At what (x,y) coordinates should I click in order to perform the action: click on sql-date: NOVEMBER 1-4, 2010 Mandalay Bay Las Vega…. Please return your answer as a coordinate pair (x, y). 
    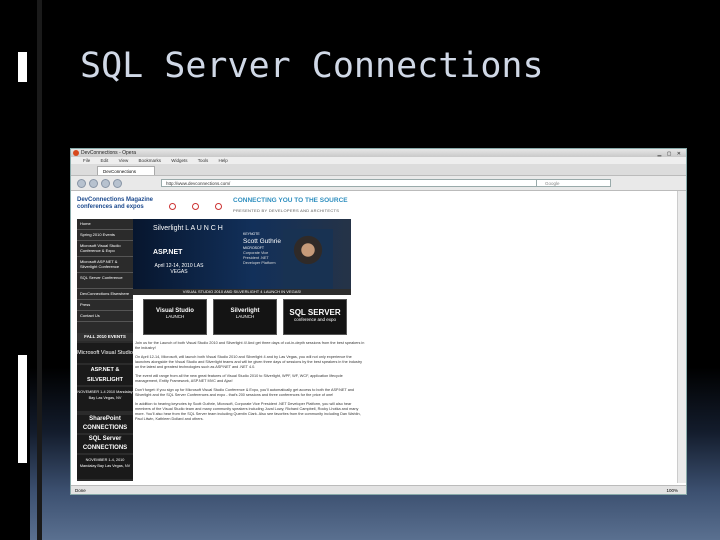
    Looking at the image, I should click on (105, 467).